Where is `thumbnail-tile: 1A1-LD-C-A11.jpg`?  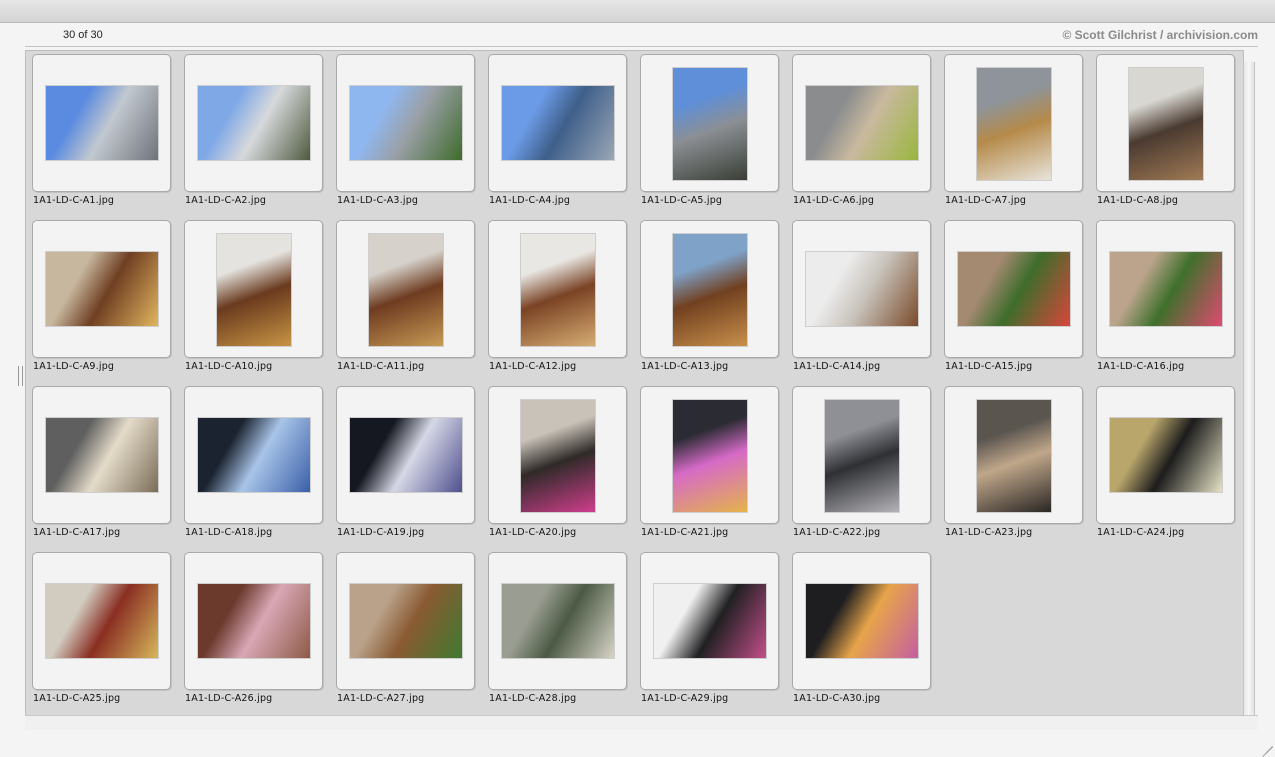 thumbnail-tile: 1A1-LD-C-A11.jpg is located at coordinates (406, 300).